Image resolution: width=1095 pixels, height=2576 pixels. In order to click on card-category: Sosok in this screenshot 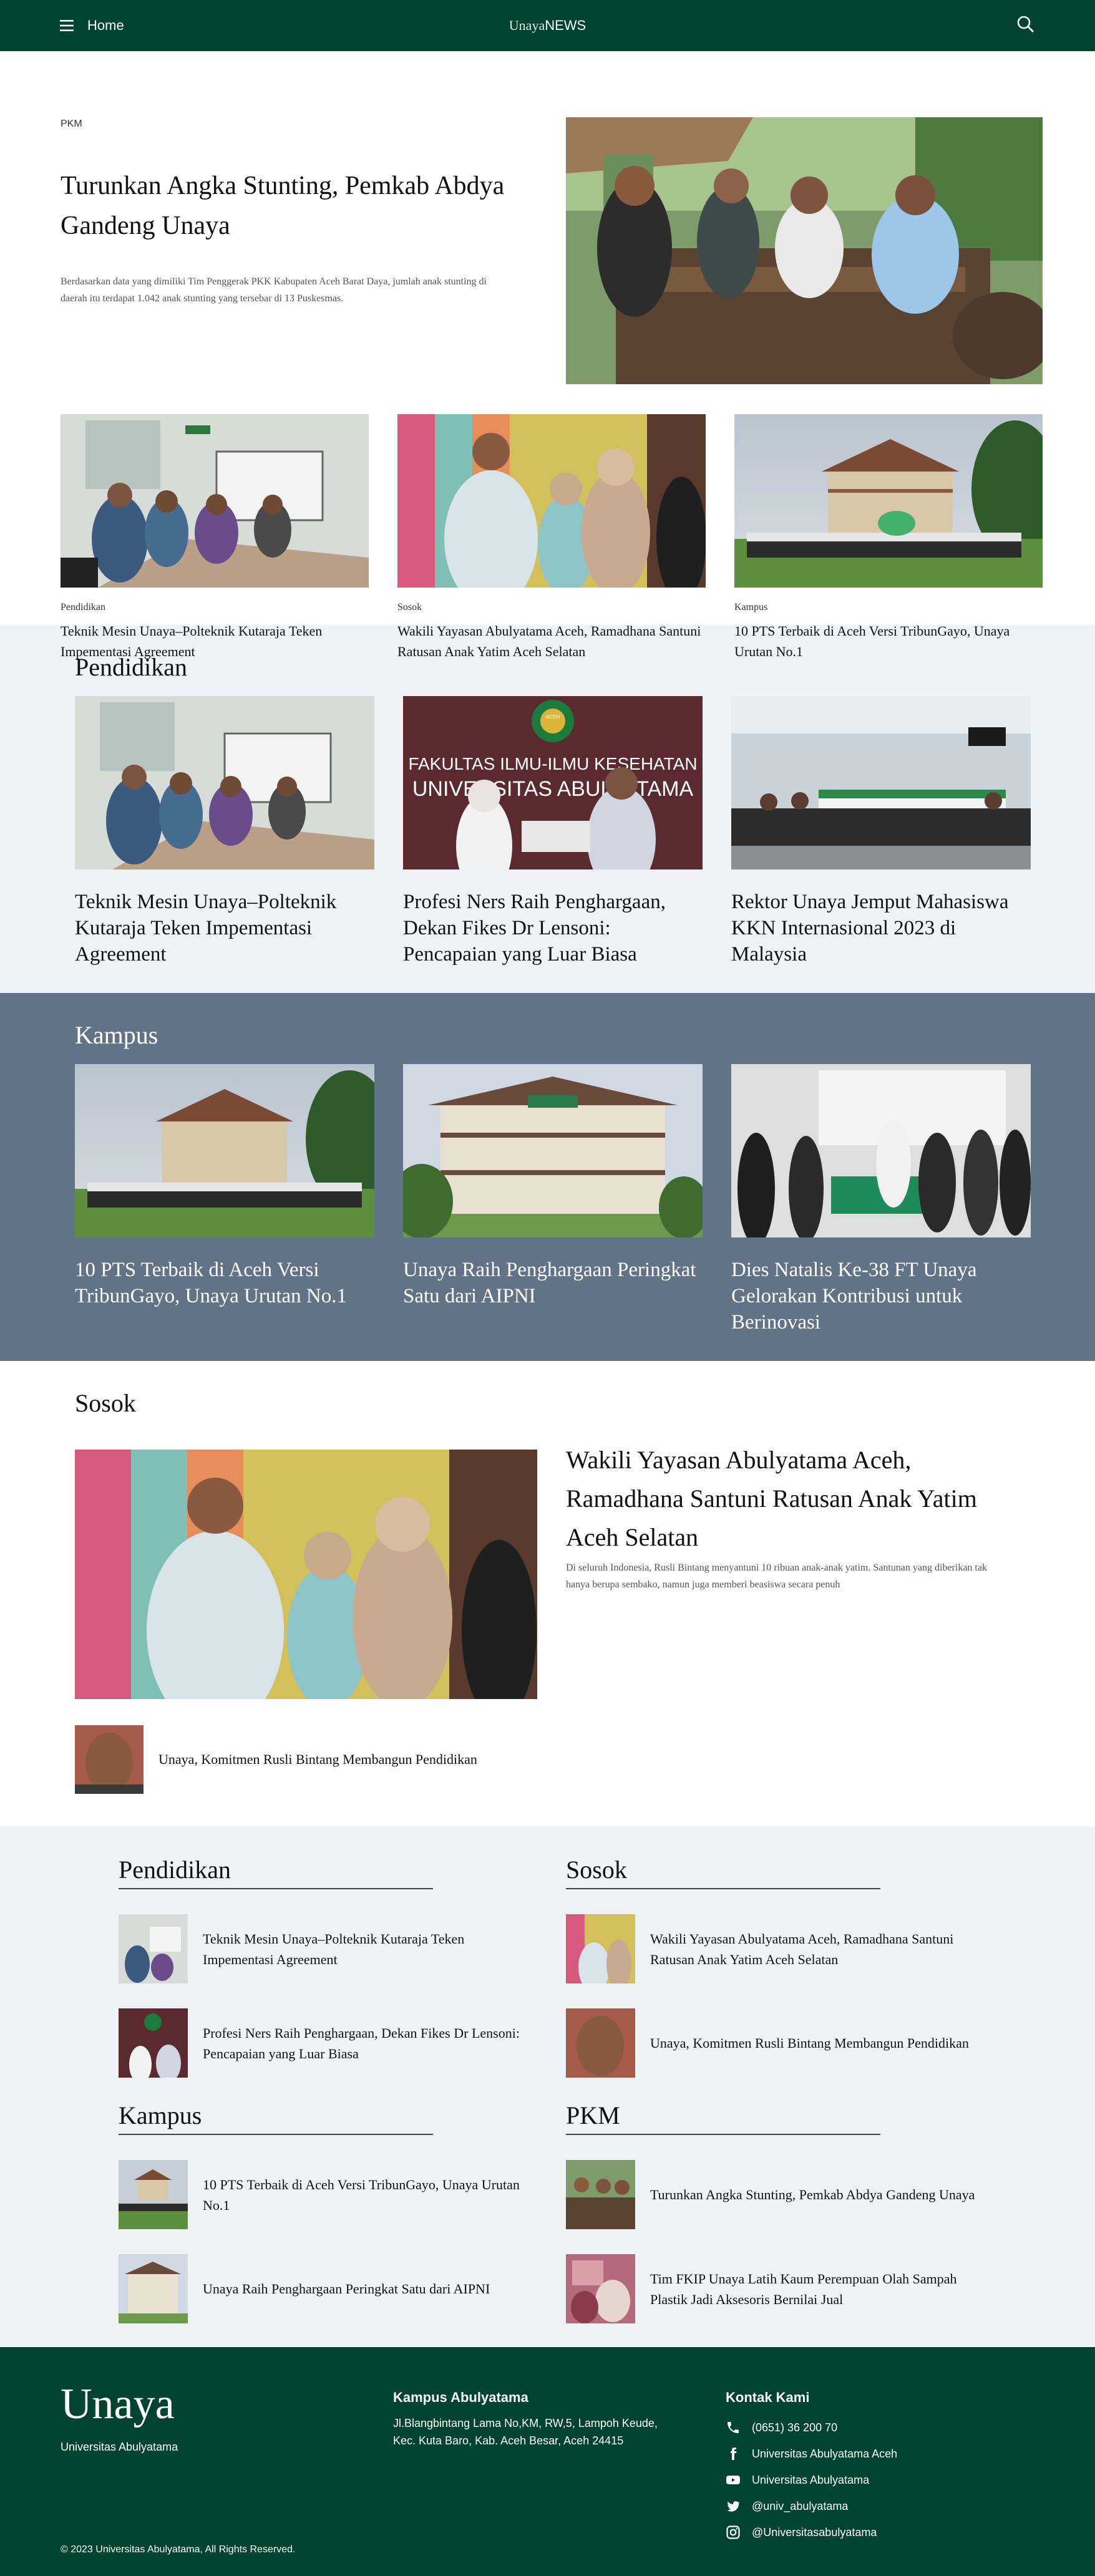, I will do `click(551, 607)`.